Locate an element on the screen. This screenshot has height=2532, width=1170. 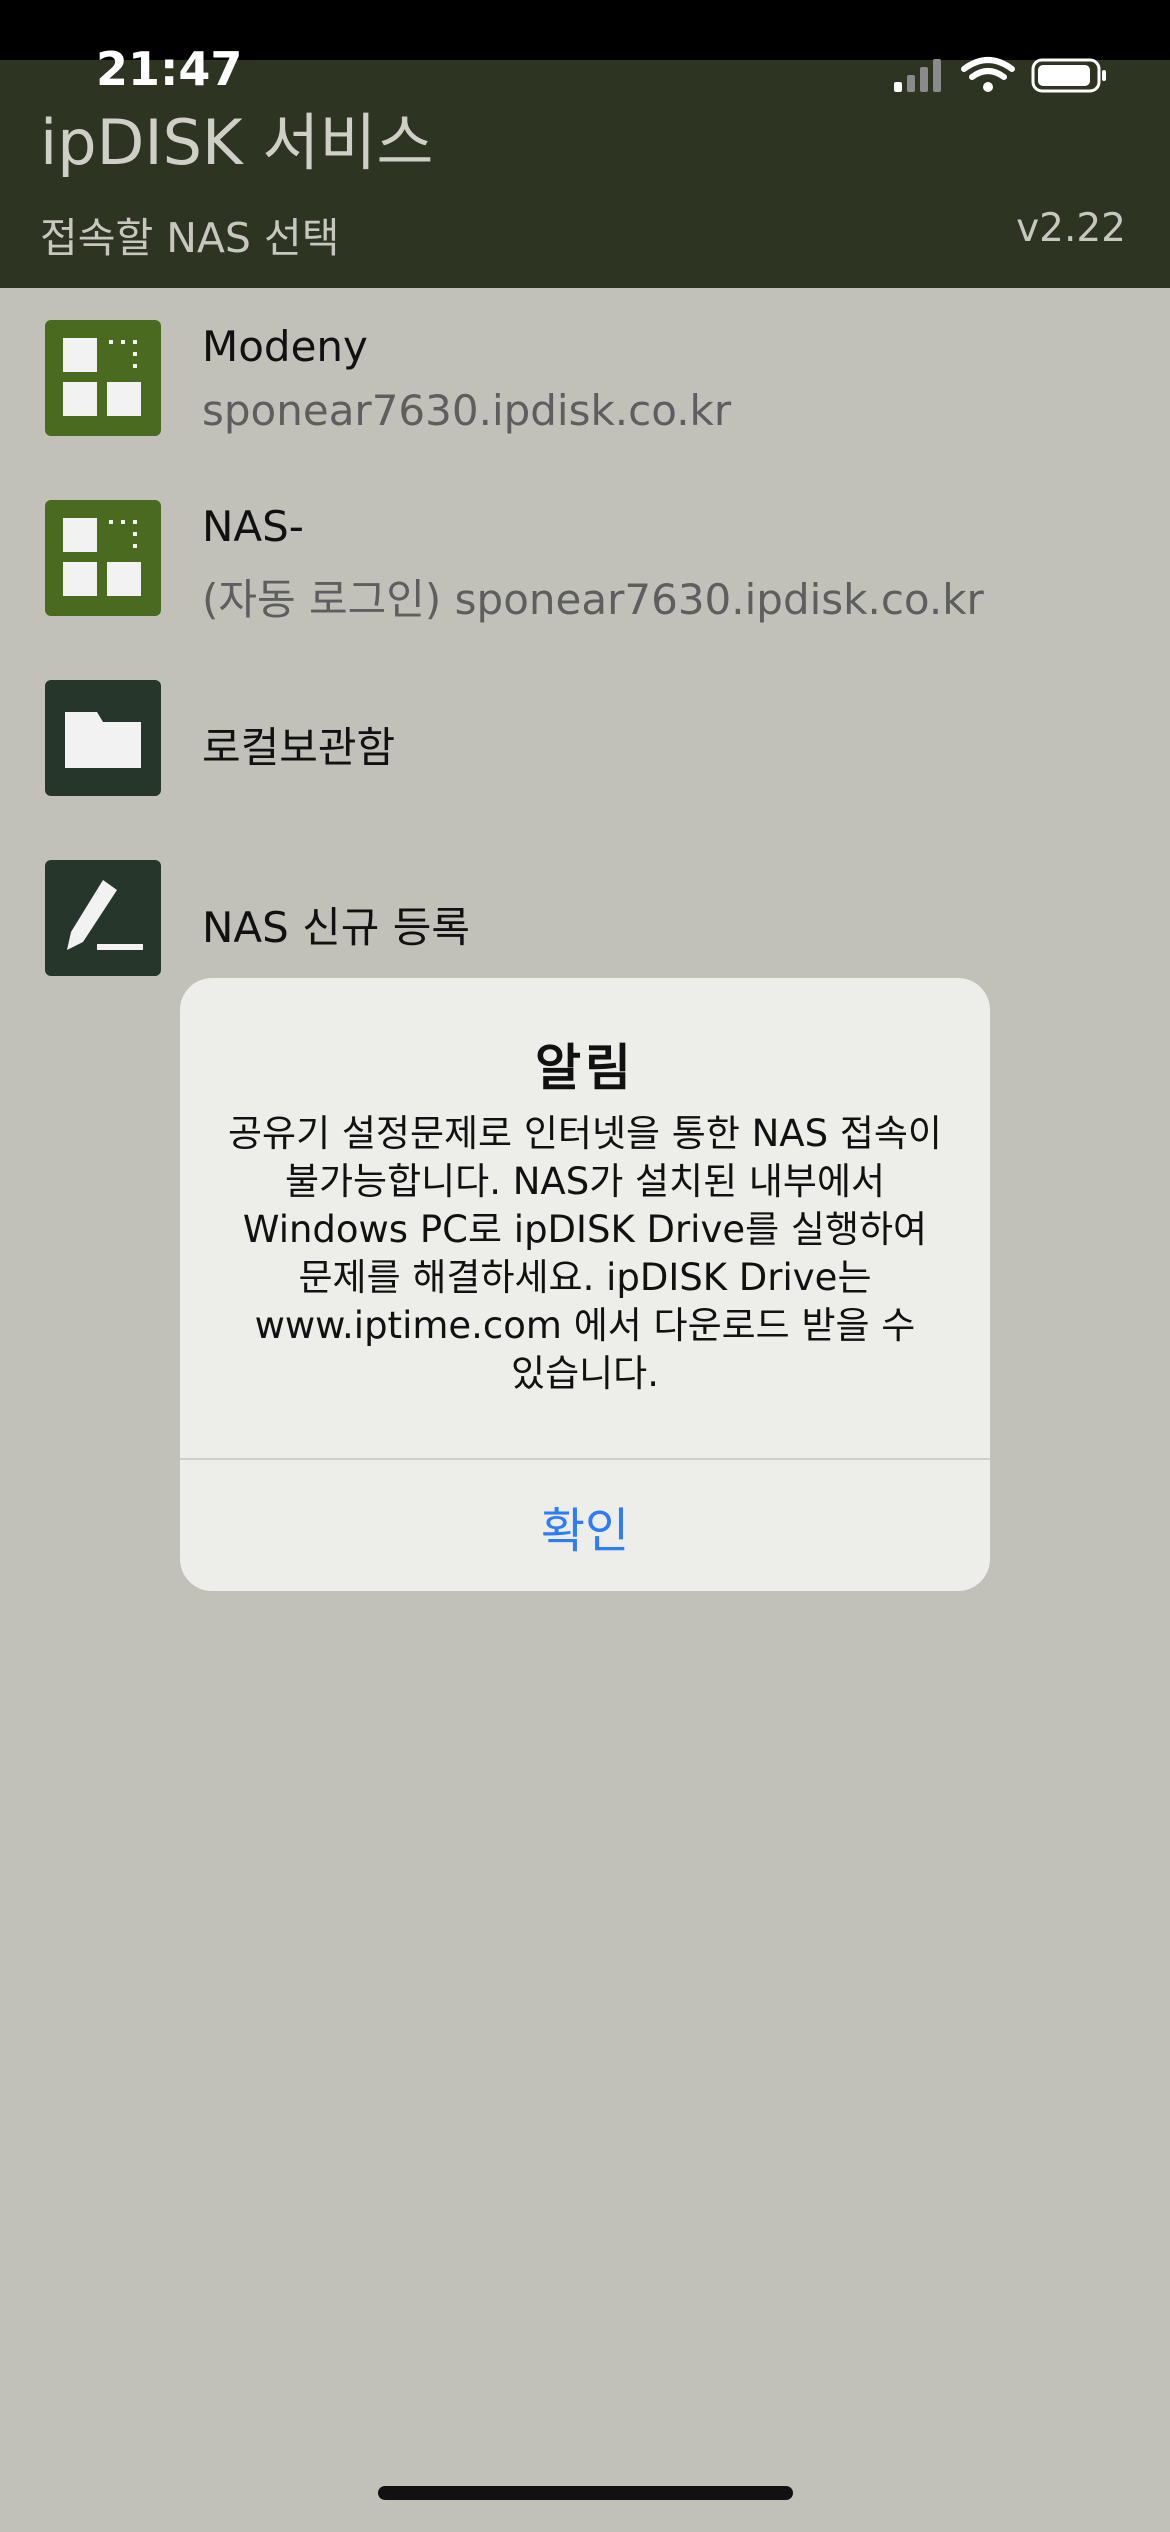
wifi-icon is located at coordinates (988, 74).